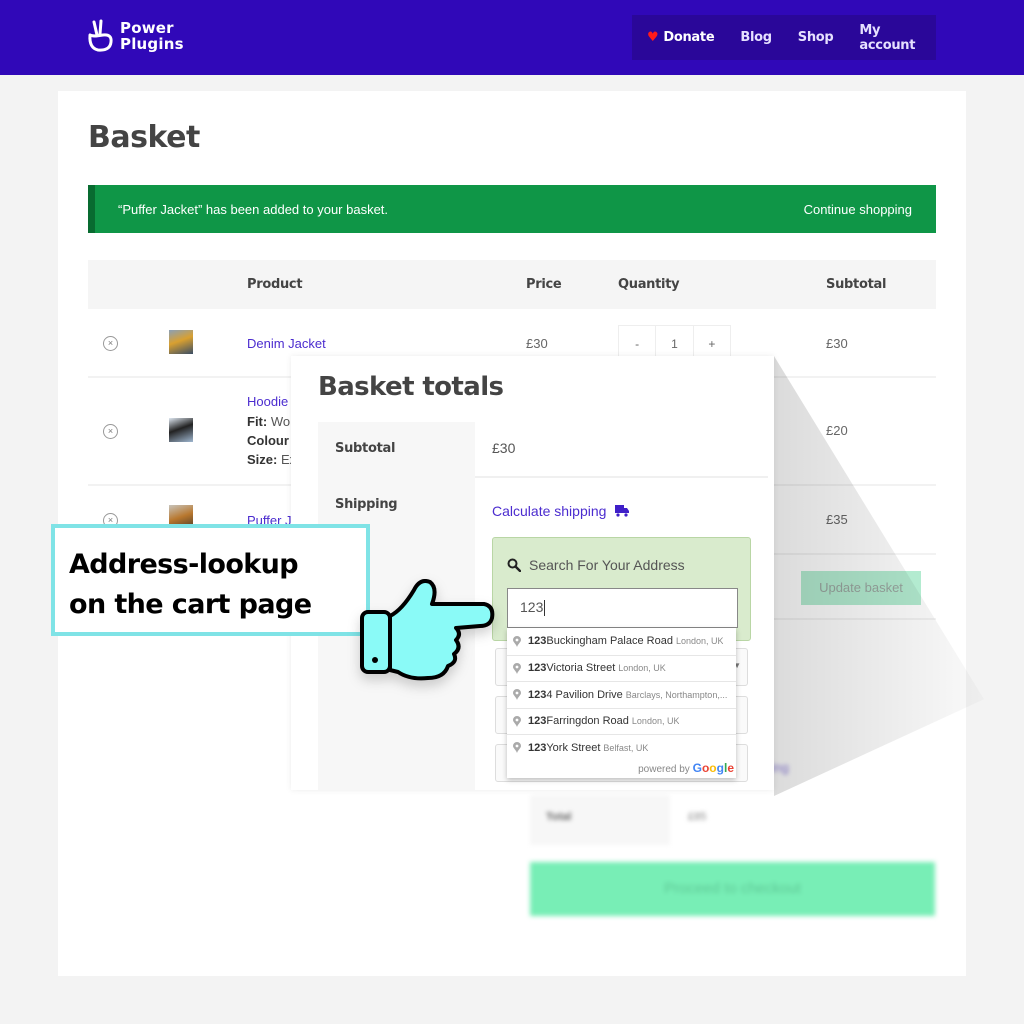 The height and width of the screenshot is (1024, 1024). I want to click on calculate-shipping-label: Calculate shipping, so click(549, 511).